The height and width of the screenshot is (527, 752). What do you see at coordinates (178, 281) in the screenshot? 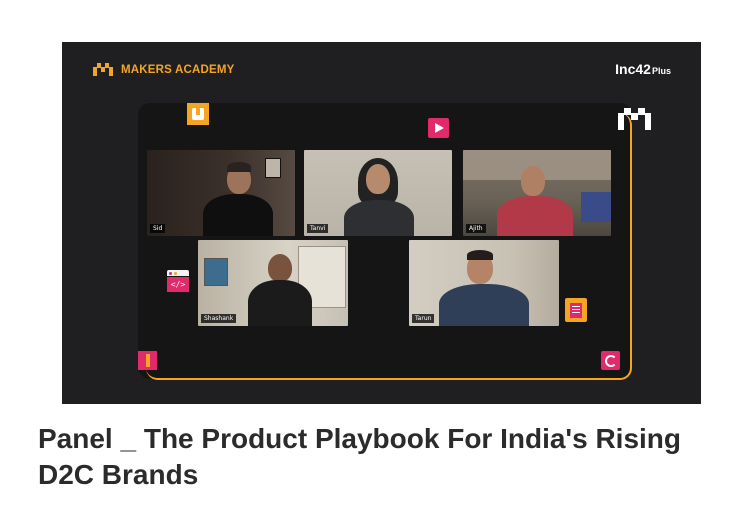
I see `code-icon: </>` at bounding box center [178, 281].